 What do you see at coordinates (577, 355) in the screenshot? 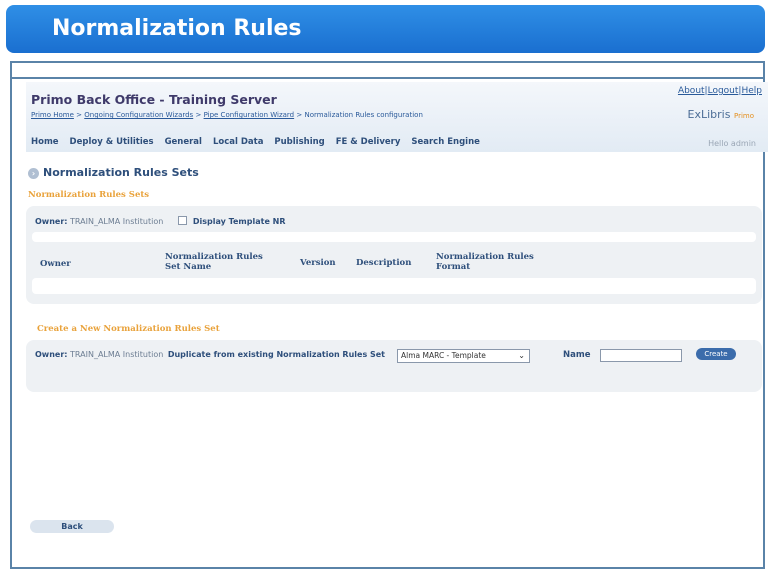
I see `name-label: Name` at bounding box center [577, 355].